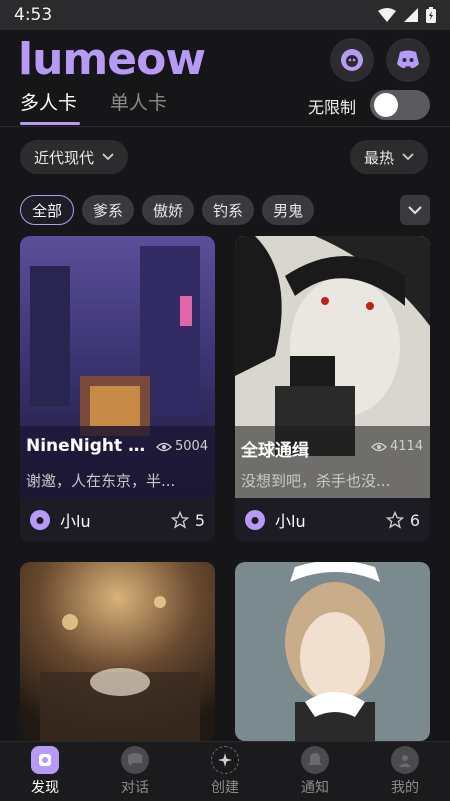 The width and height of the screenshot is (450, 801). I want to click on card-view-count: 4114, so click(407, 446).